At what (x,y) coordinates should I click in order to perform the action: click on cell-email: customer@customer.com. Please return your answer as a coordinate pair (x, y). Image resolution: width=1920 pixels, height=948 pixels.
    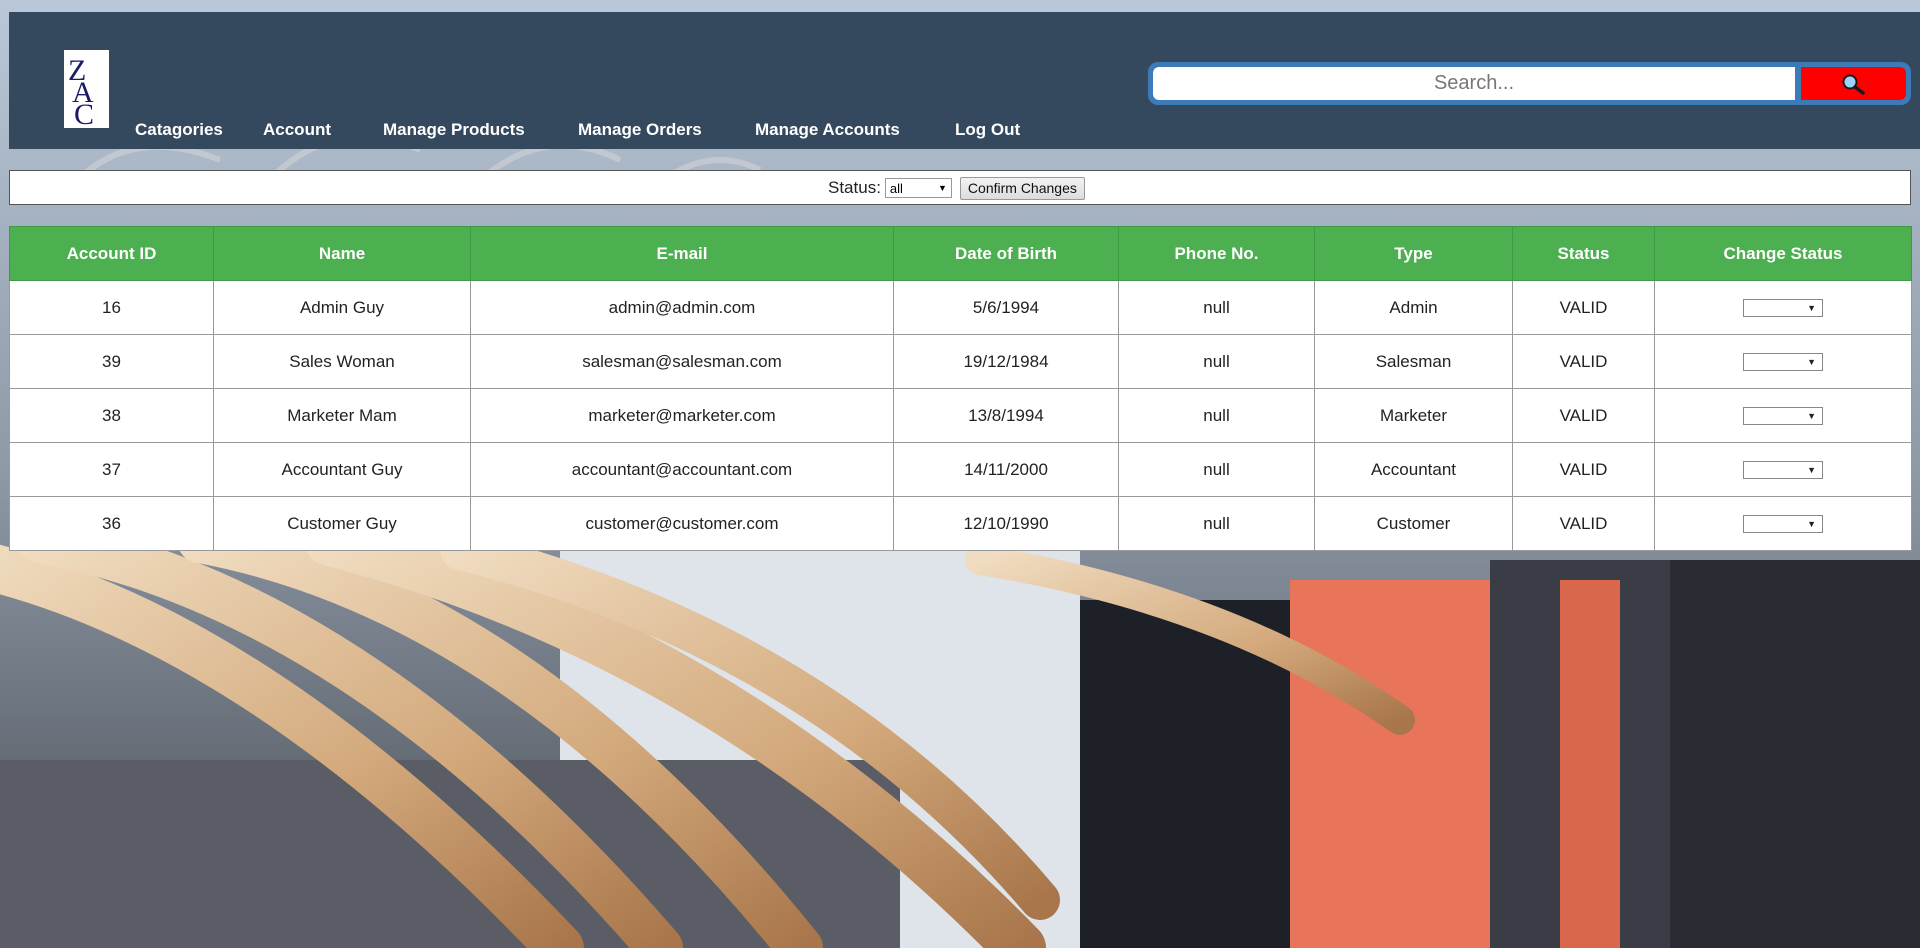
    Looking at the image, I should click on (682, 523).